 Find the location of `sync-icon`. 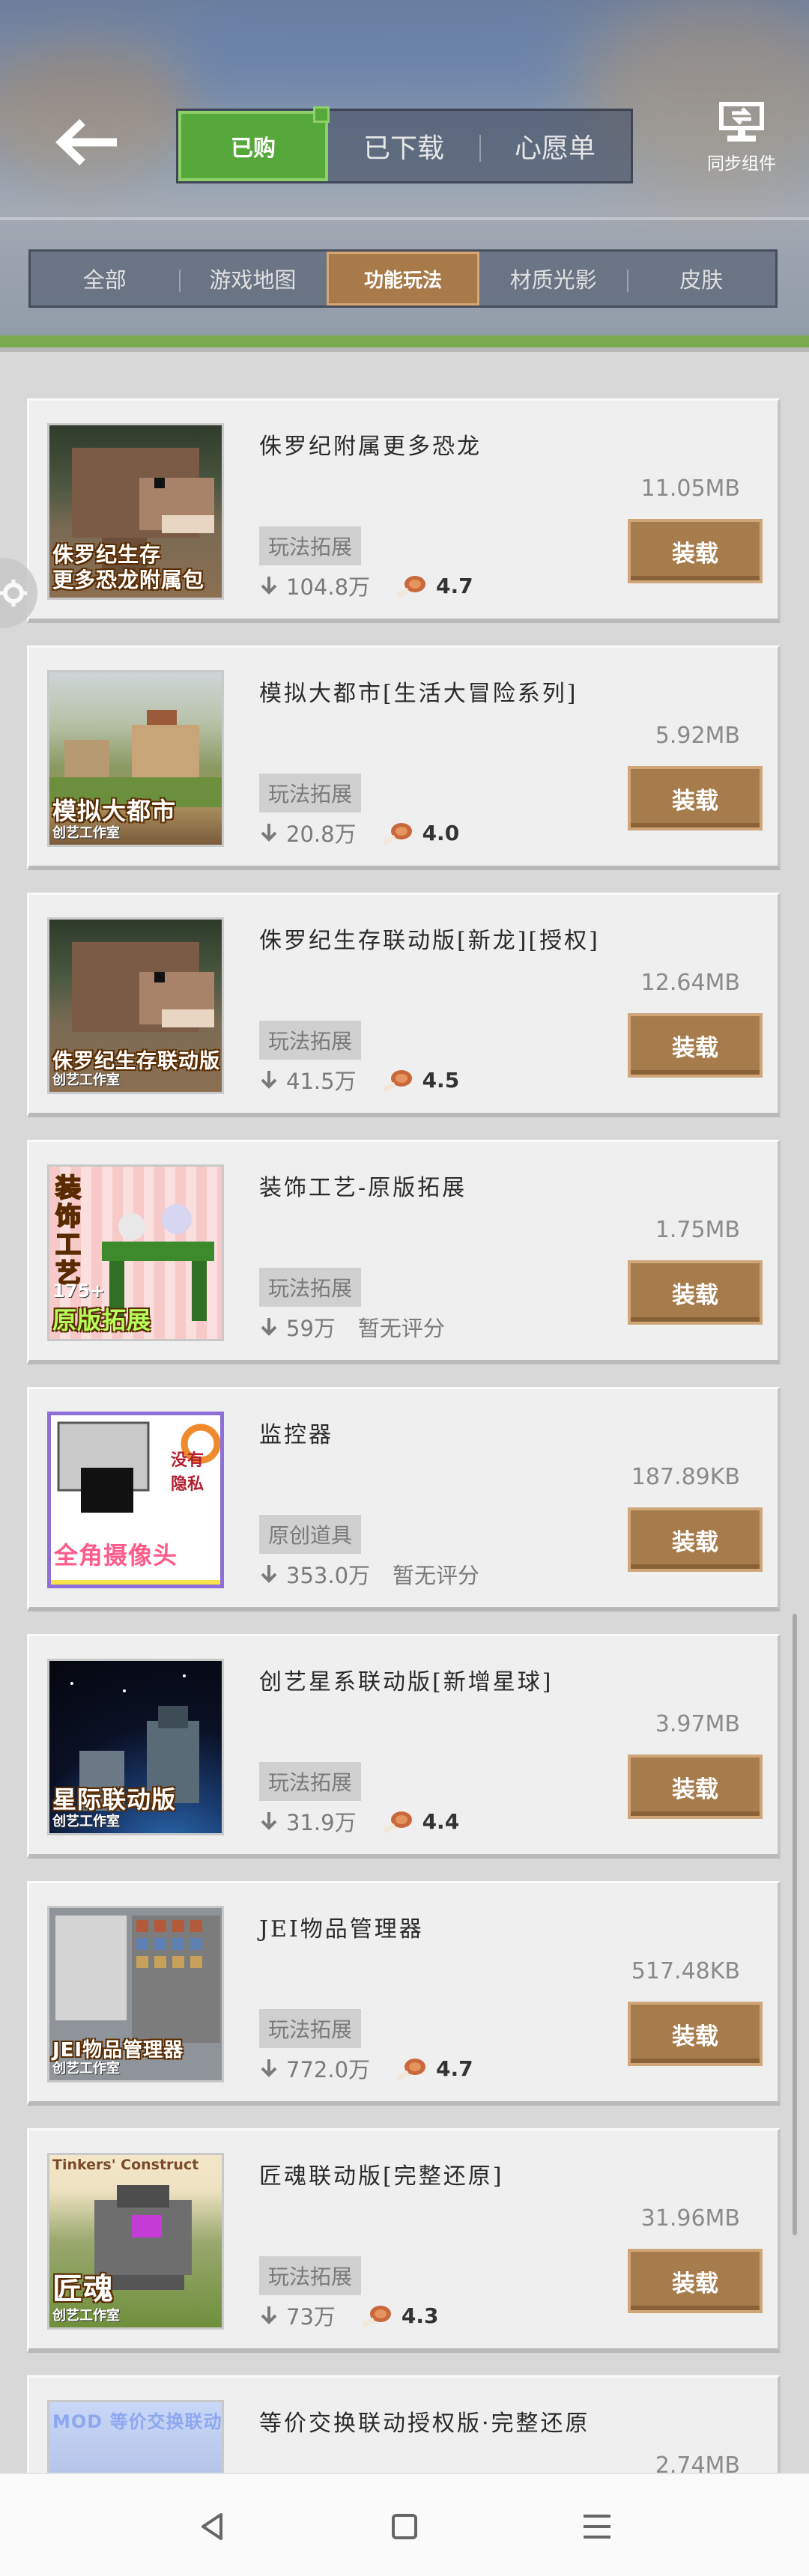

sync-icon is located at coordinates (741, 122).